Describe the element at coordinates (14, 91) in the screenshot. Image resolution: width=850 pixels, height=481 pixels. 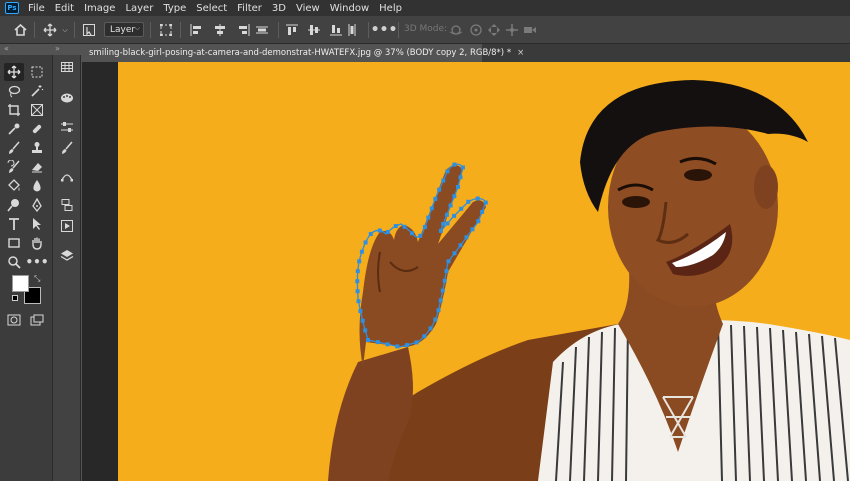
I see `lasso-icon` at that location.